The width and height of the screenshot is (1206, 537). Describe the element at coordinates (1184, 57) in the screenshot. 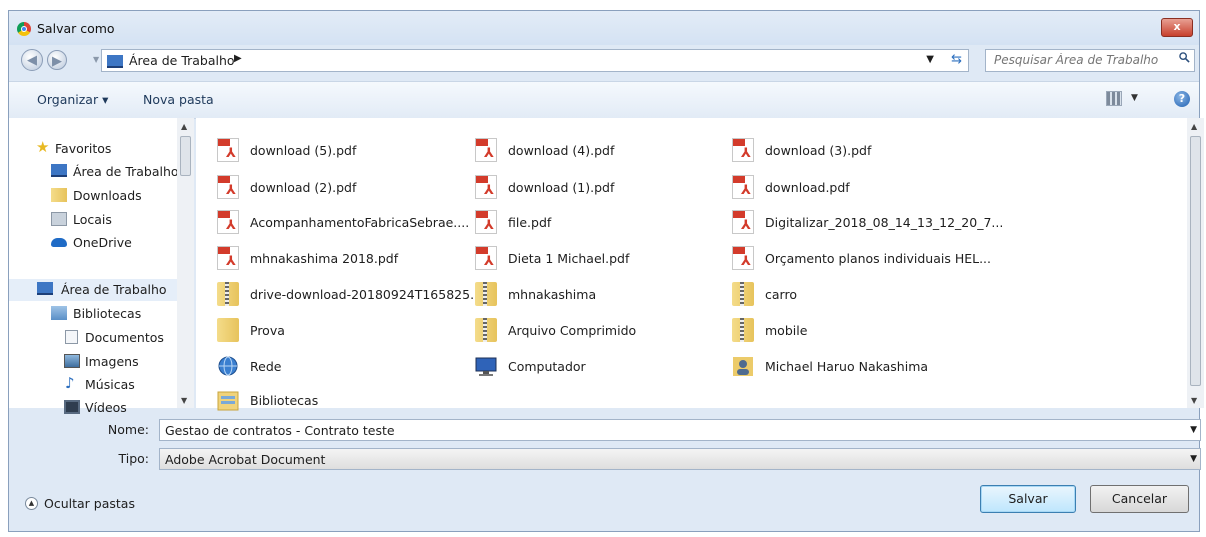

I see `search-icon` at that location.